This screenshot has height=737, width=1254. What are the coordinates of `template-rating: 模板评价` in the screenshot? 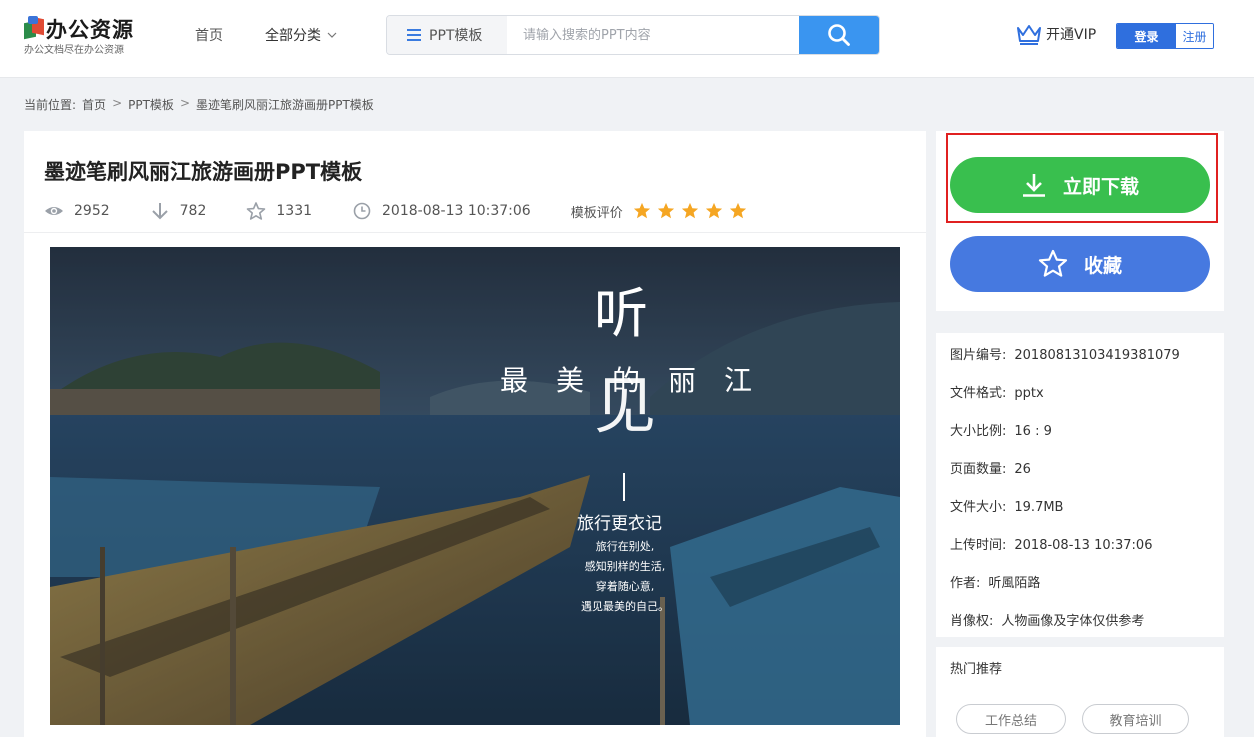 It's located at (659, 211).